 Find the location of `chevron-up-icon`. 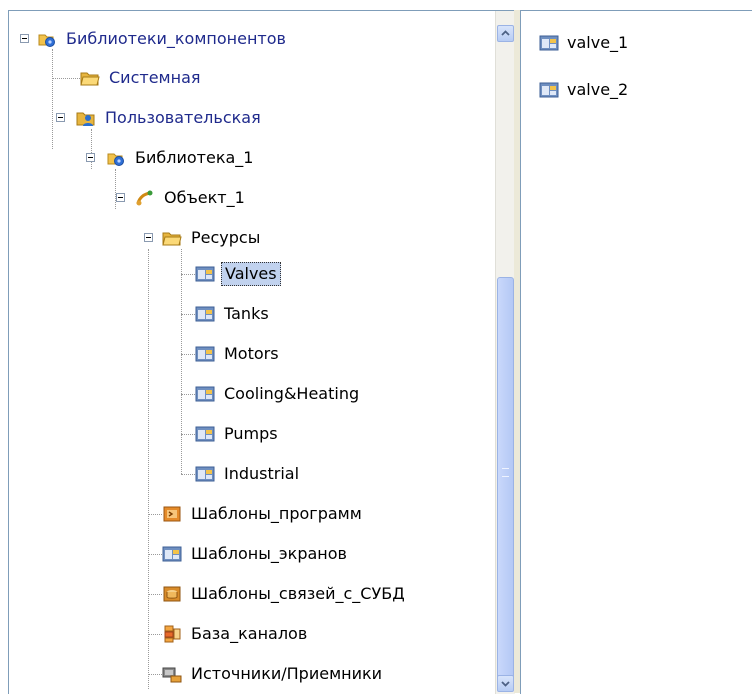

chevron-up-icon is located at coordinates (505, 33).